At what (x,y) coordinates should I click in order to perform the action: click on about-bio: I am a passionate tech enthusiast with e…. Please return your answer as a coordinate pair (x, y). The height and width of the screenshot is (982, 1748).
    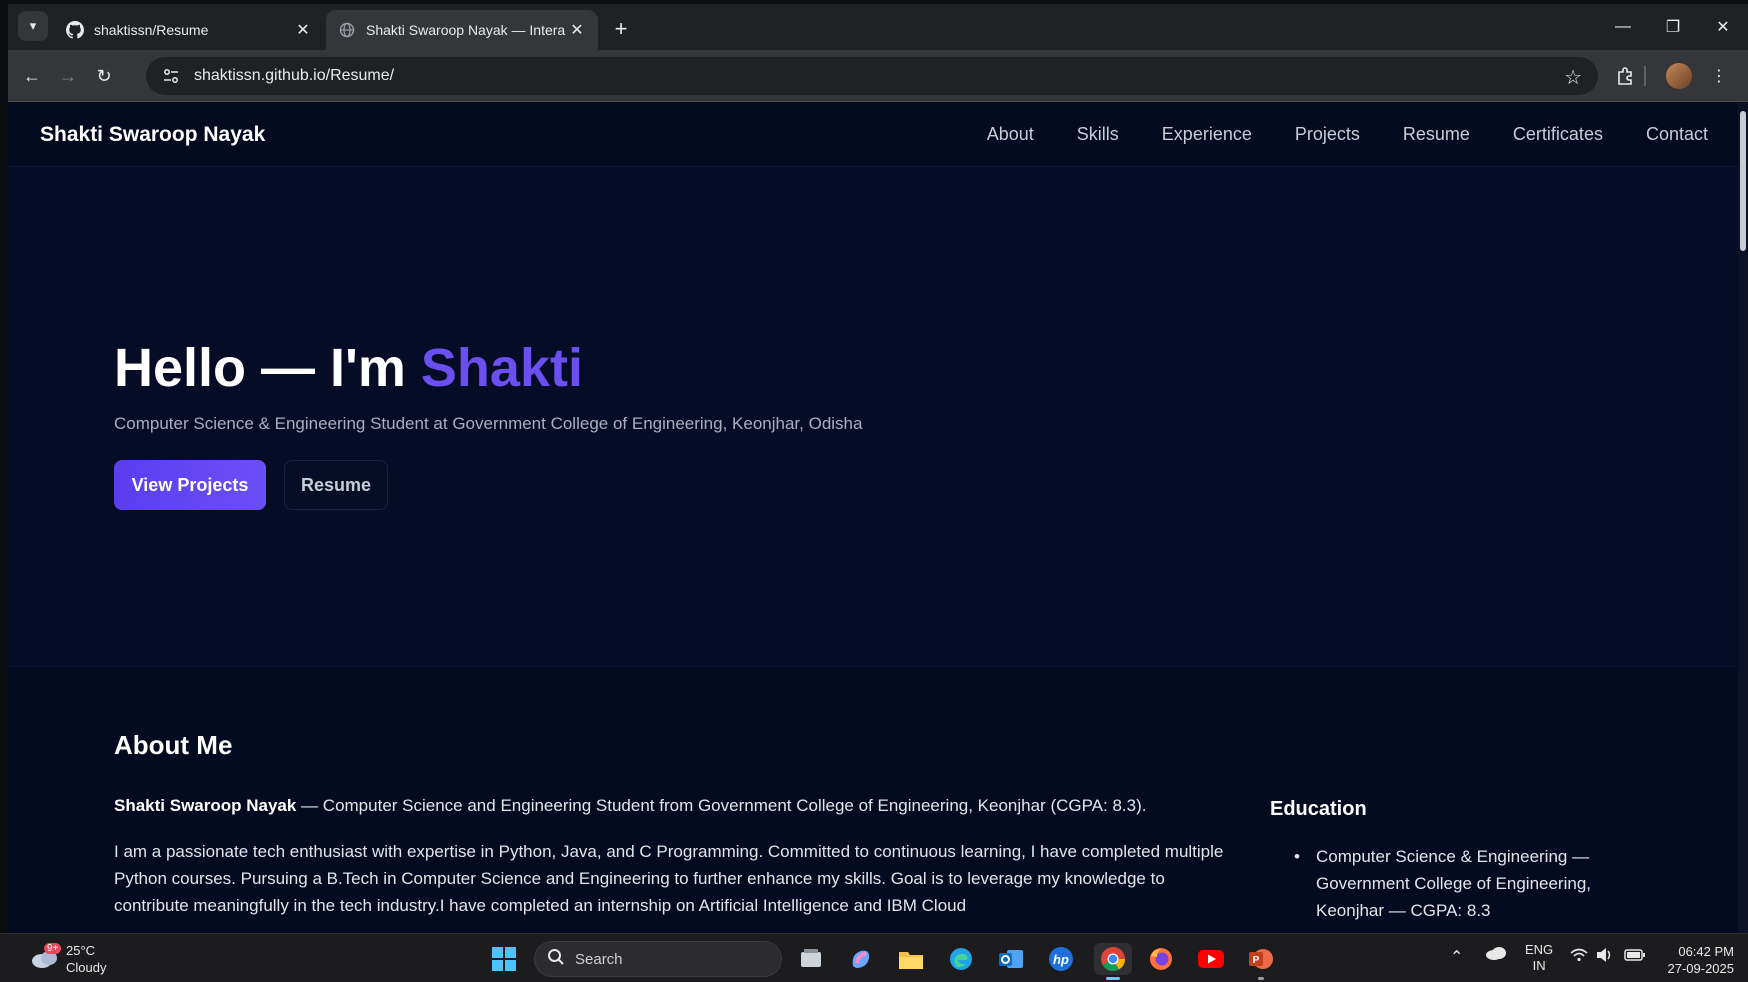
    Looking at the image, I should click on (669, 878).